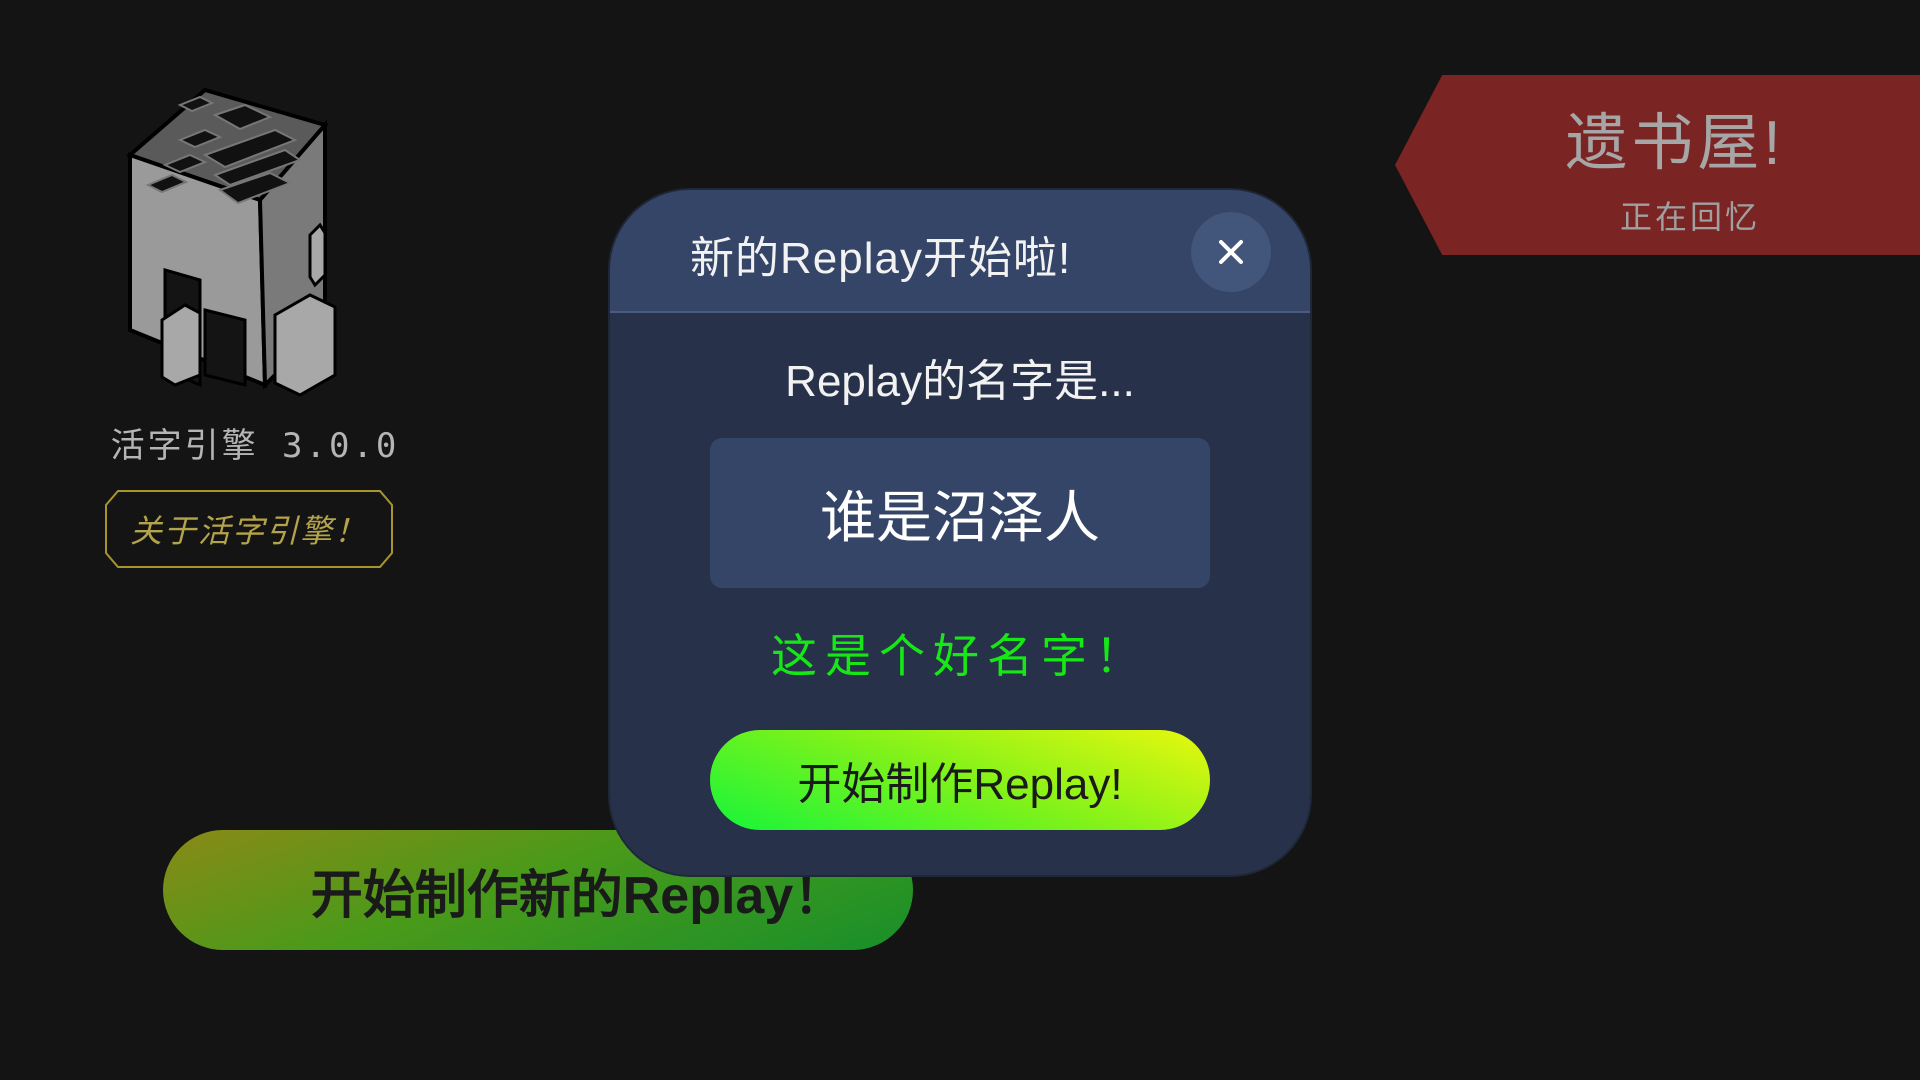 This screenshot has width=1920, height=1080. I want to click on close-button, so click(1231, 252).